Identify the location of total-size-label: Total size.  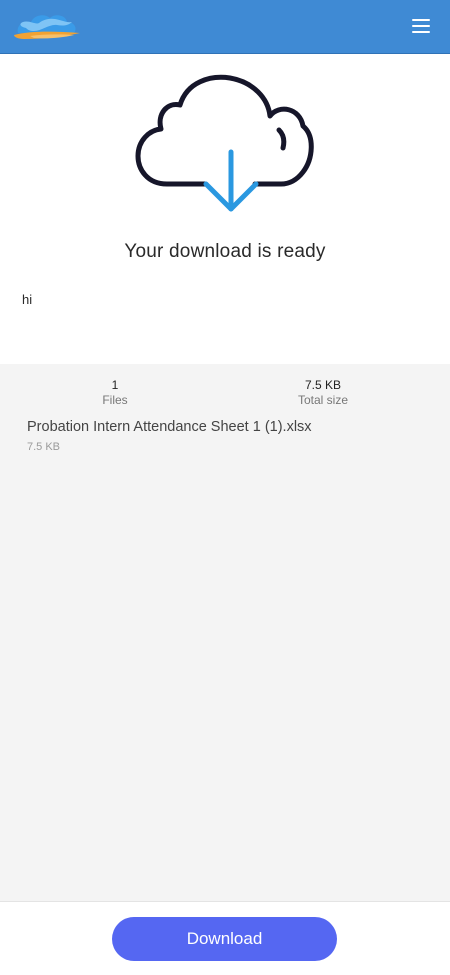
(323, 400).